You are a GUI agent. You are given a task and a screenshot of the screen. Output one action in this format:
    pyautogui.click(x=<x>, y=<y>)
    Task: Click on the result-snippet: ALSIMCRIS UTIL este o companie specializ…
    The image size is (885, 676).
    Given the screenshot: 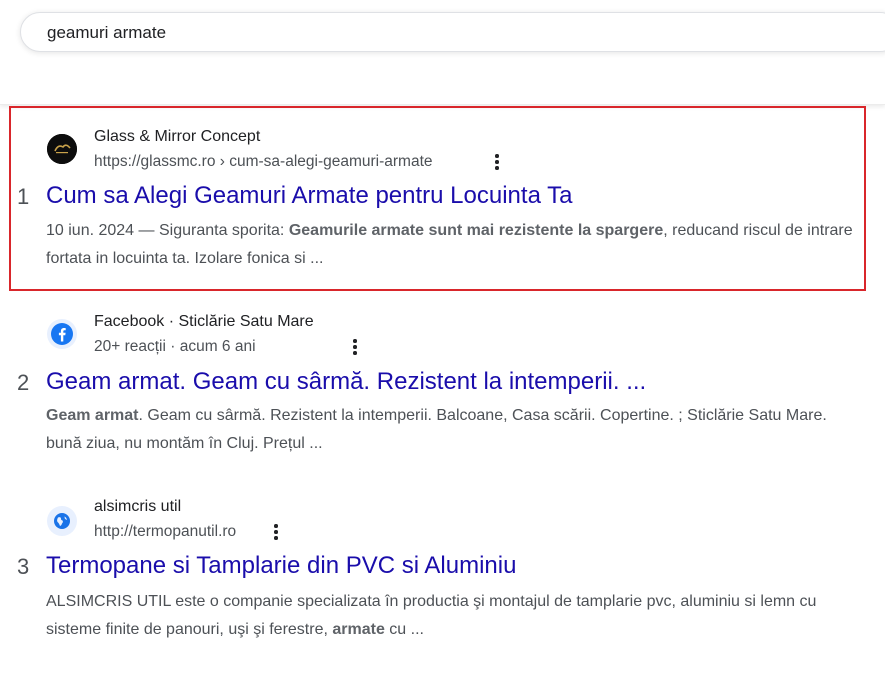 What is the action you would take?
    pyautogui.click(x=431, y=615)
    